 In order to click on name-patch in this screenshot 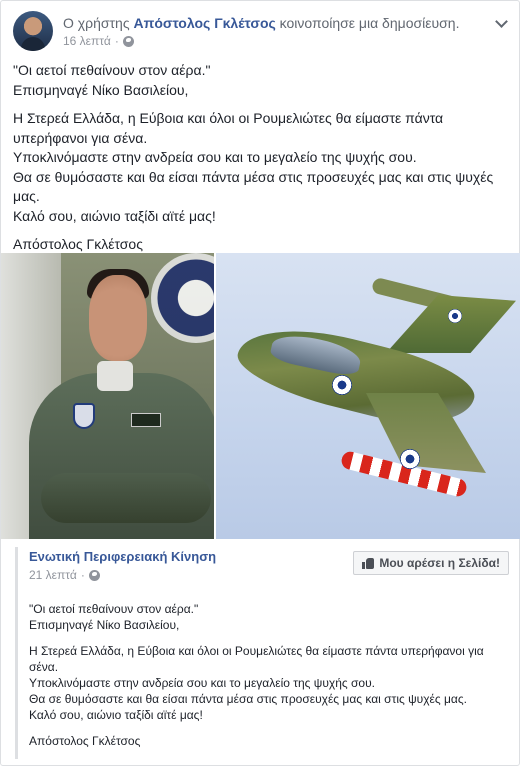, I will do `click(146, 420)`.